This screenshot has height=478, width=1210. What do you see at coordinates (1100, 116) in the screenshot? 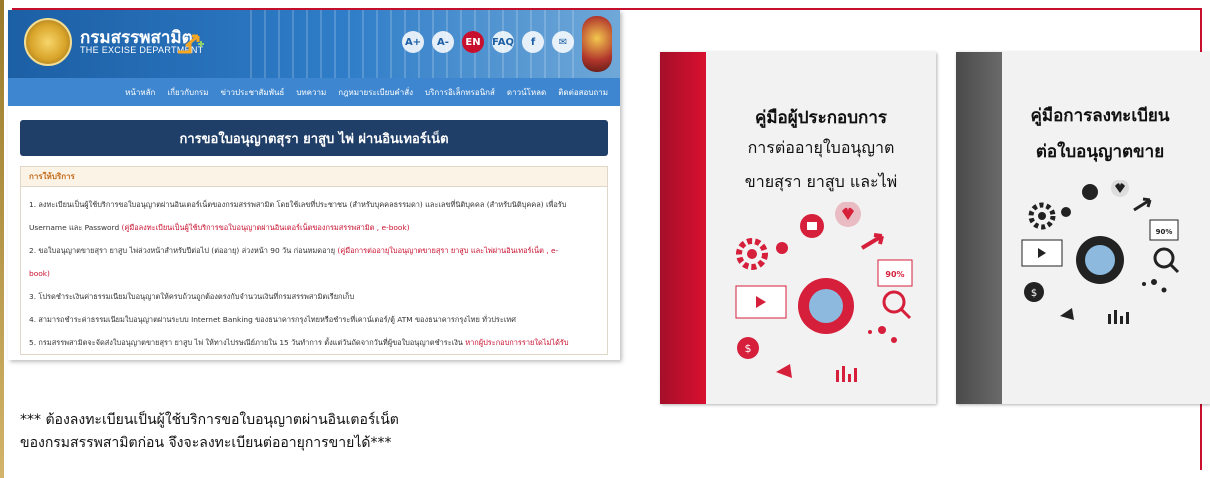
I see `book-title-line-1: คู่มือการลงทะเบียน` at bounding box center [1100, 116].